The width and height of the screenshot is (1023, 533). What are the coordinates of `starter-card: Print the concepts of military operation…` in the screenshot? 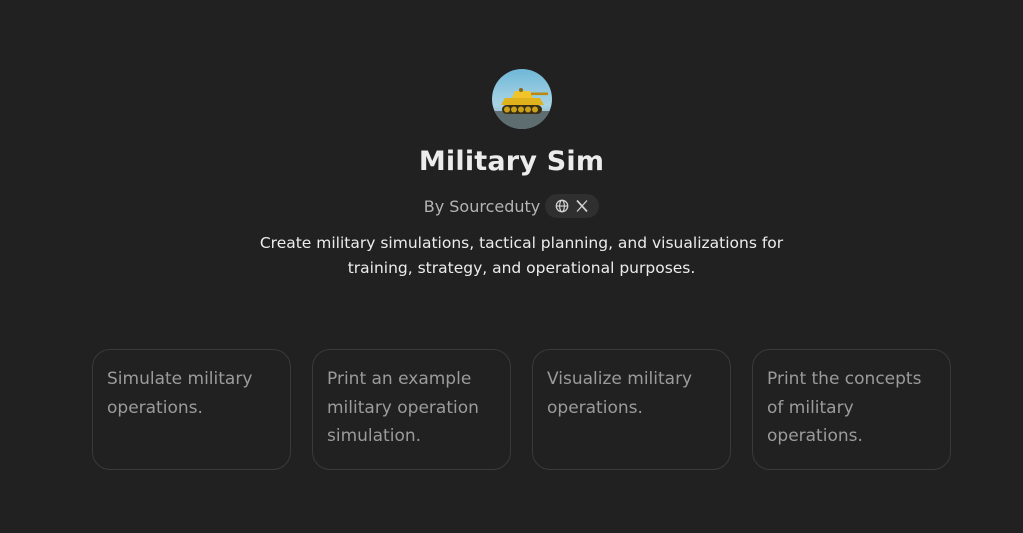 It's located at (851, 409).